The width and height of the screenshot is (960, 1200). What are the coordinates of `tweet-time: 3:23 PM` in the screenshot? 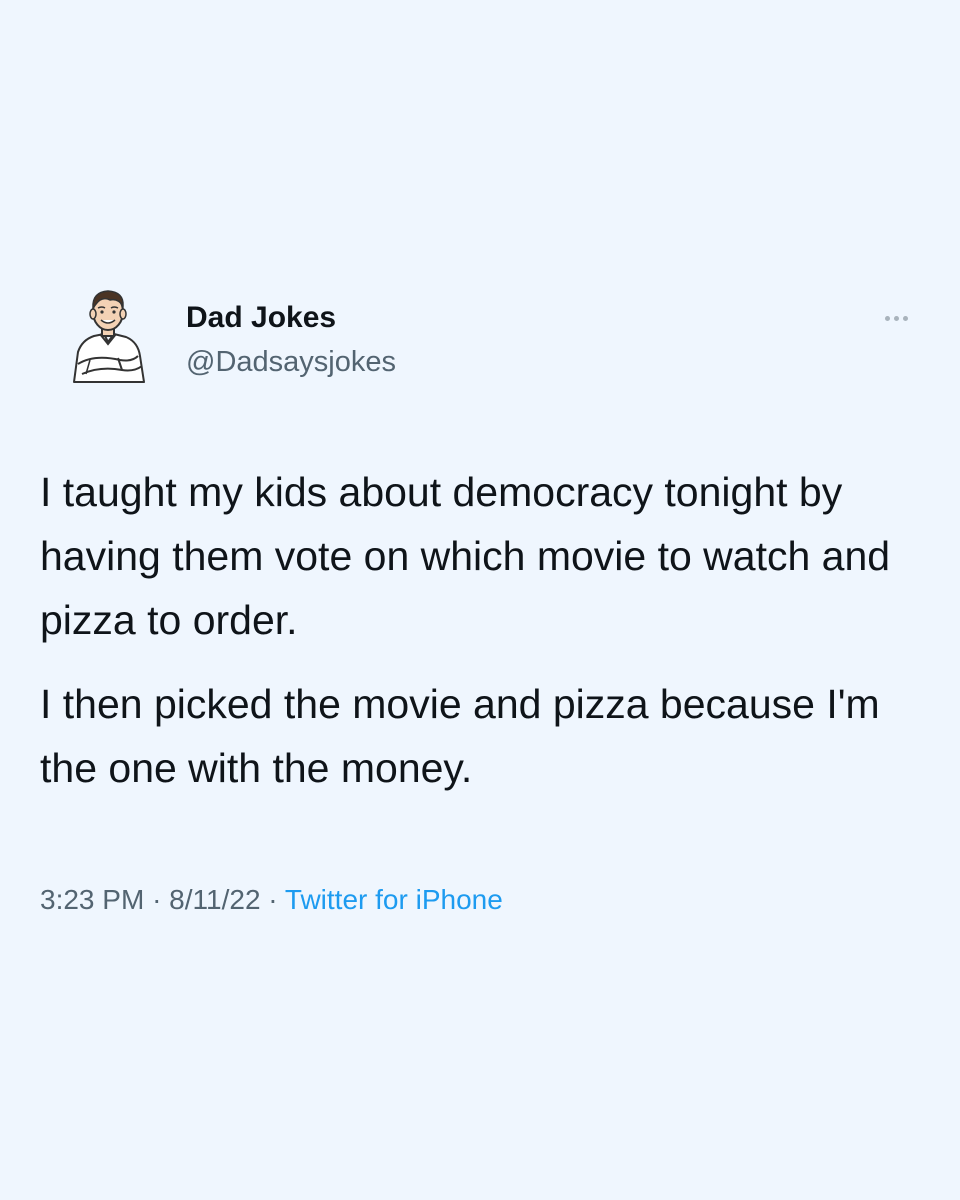 It's located at (92, 899).